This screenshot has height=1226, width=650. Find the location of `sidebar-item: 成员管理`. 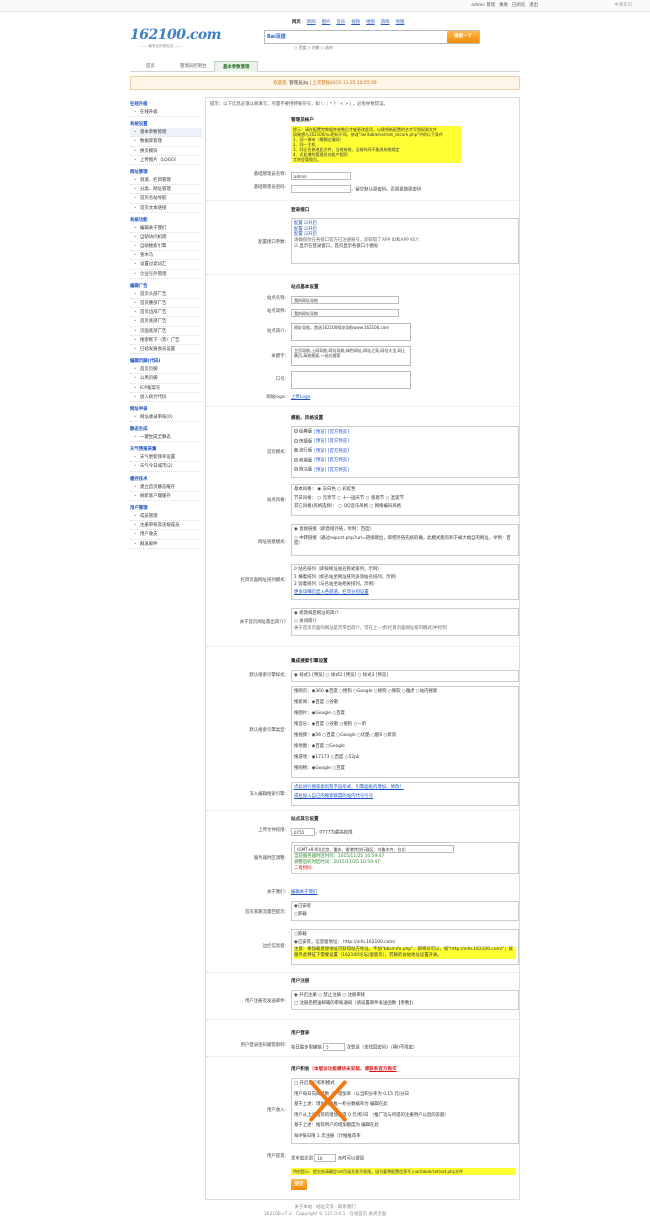

sidebar-item: 成员管理 is located at coordinates (166, 516).